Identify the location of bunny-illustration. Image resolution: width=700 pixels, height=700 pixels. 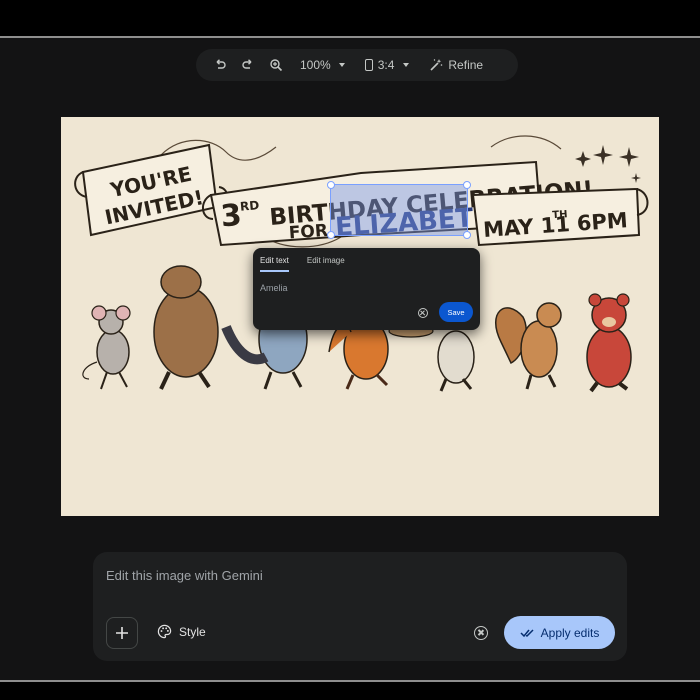
(456, 361).